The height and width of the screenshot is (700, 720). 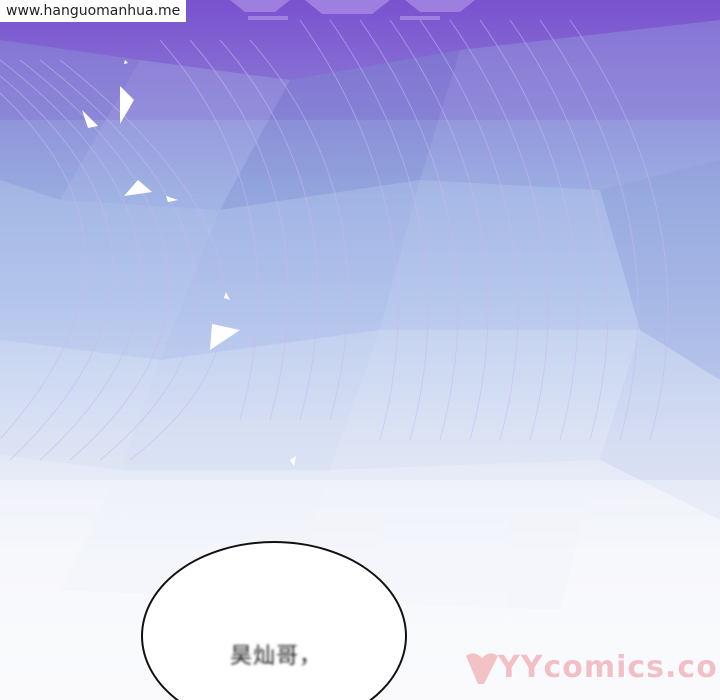 I want to click on publisher-logo: YYcomics.com, so click(x=591, y=668).